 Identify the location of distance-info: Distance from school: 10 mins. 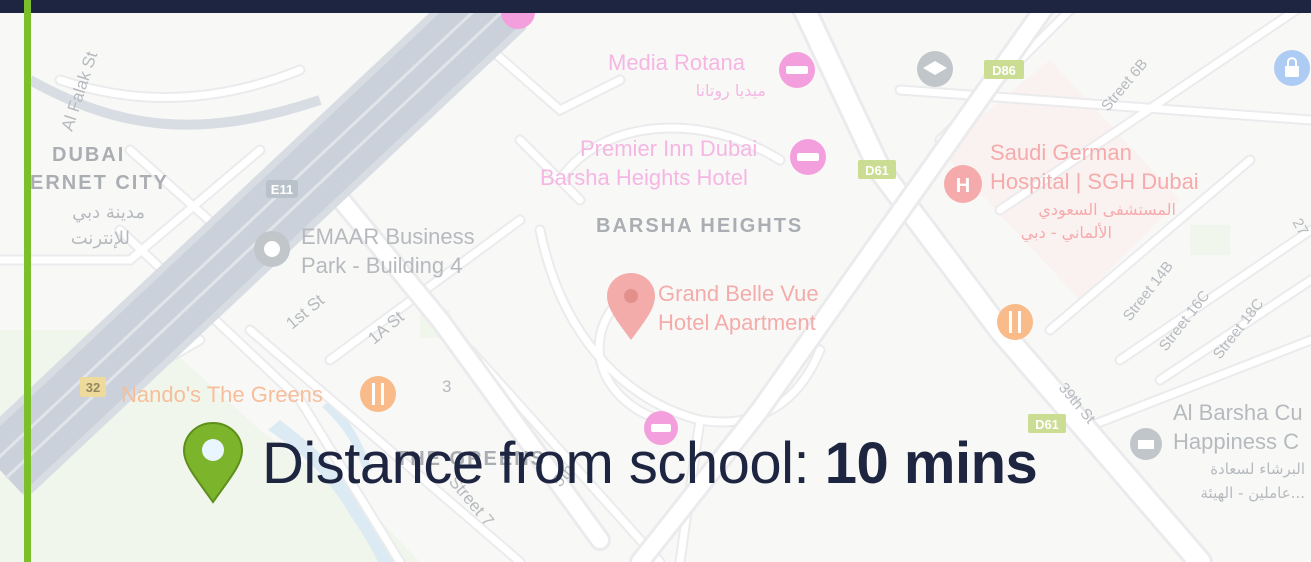
(610, 463).